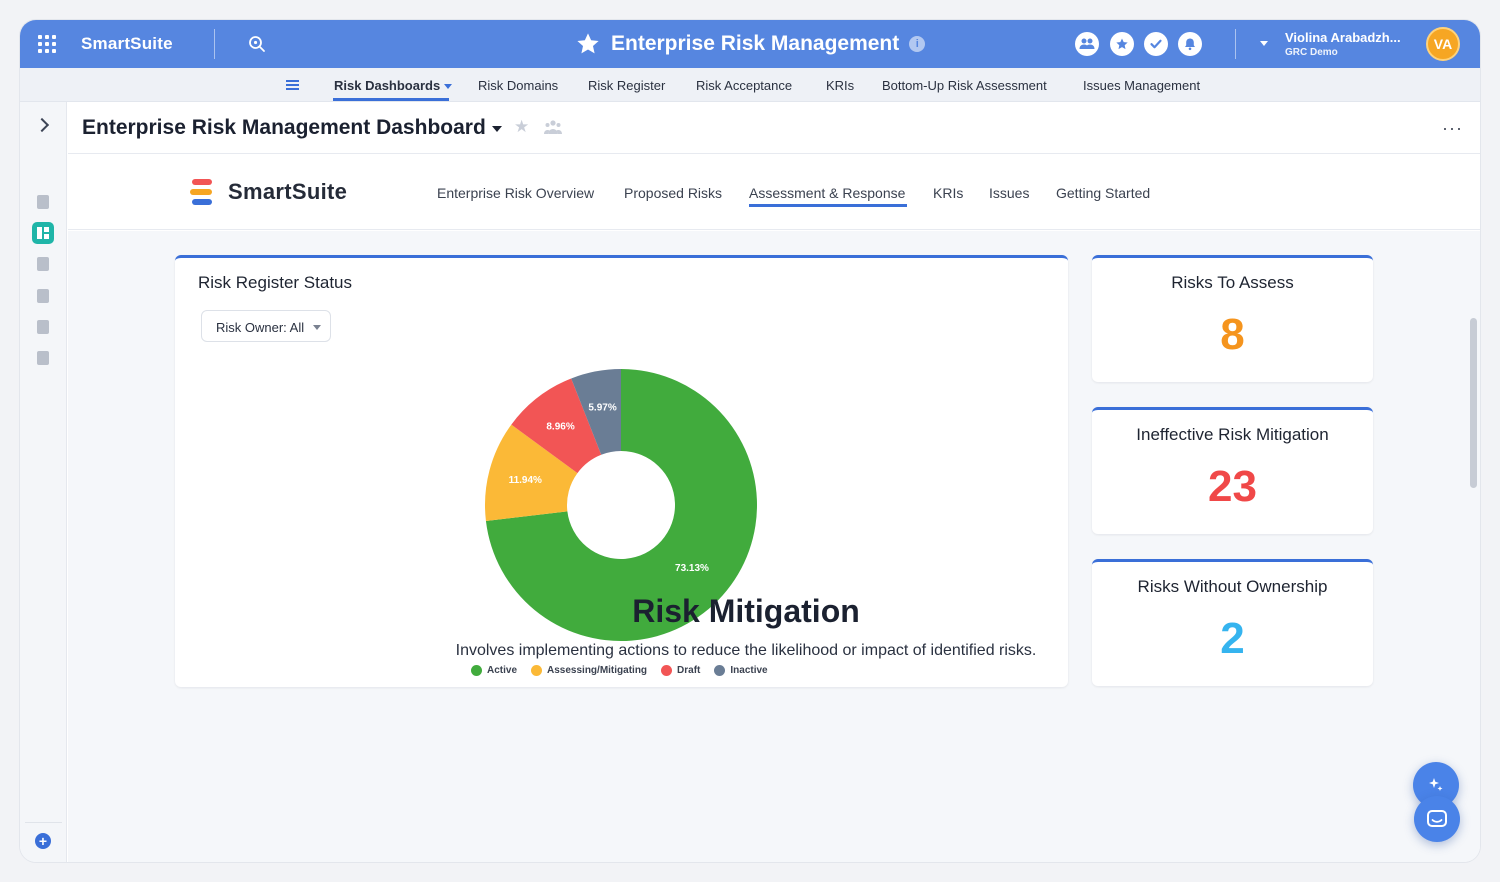  I want to click on section-title: Risk Mitigation, so click(746, 611).